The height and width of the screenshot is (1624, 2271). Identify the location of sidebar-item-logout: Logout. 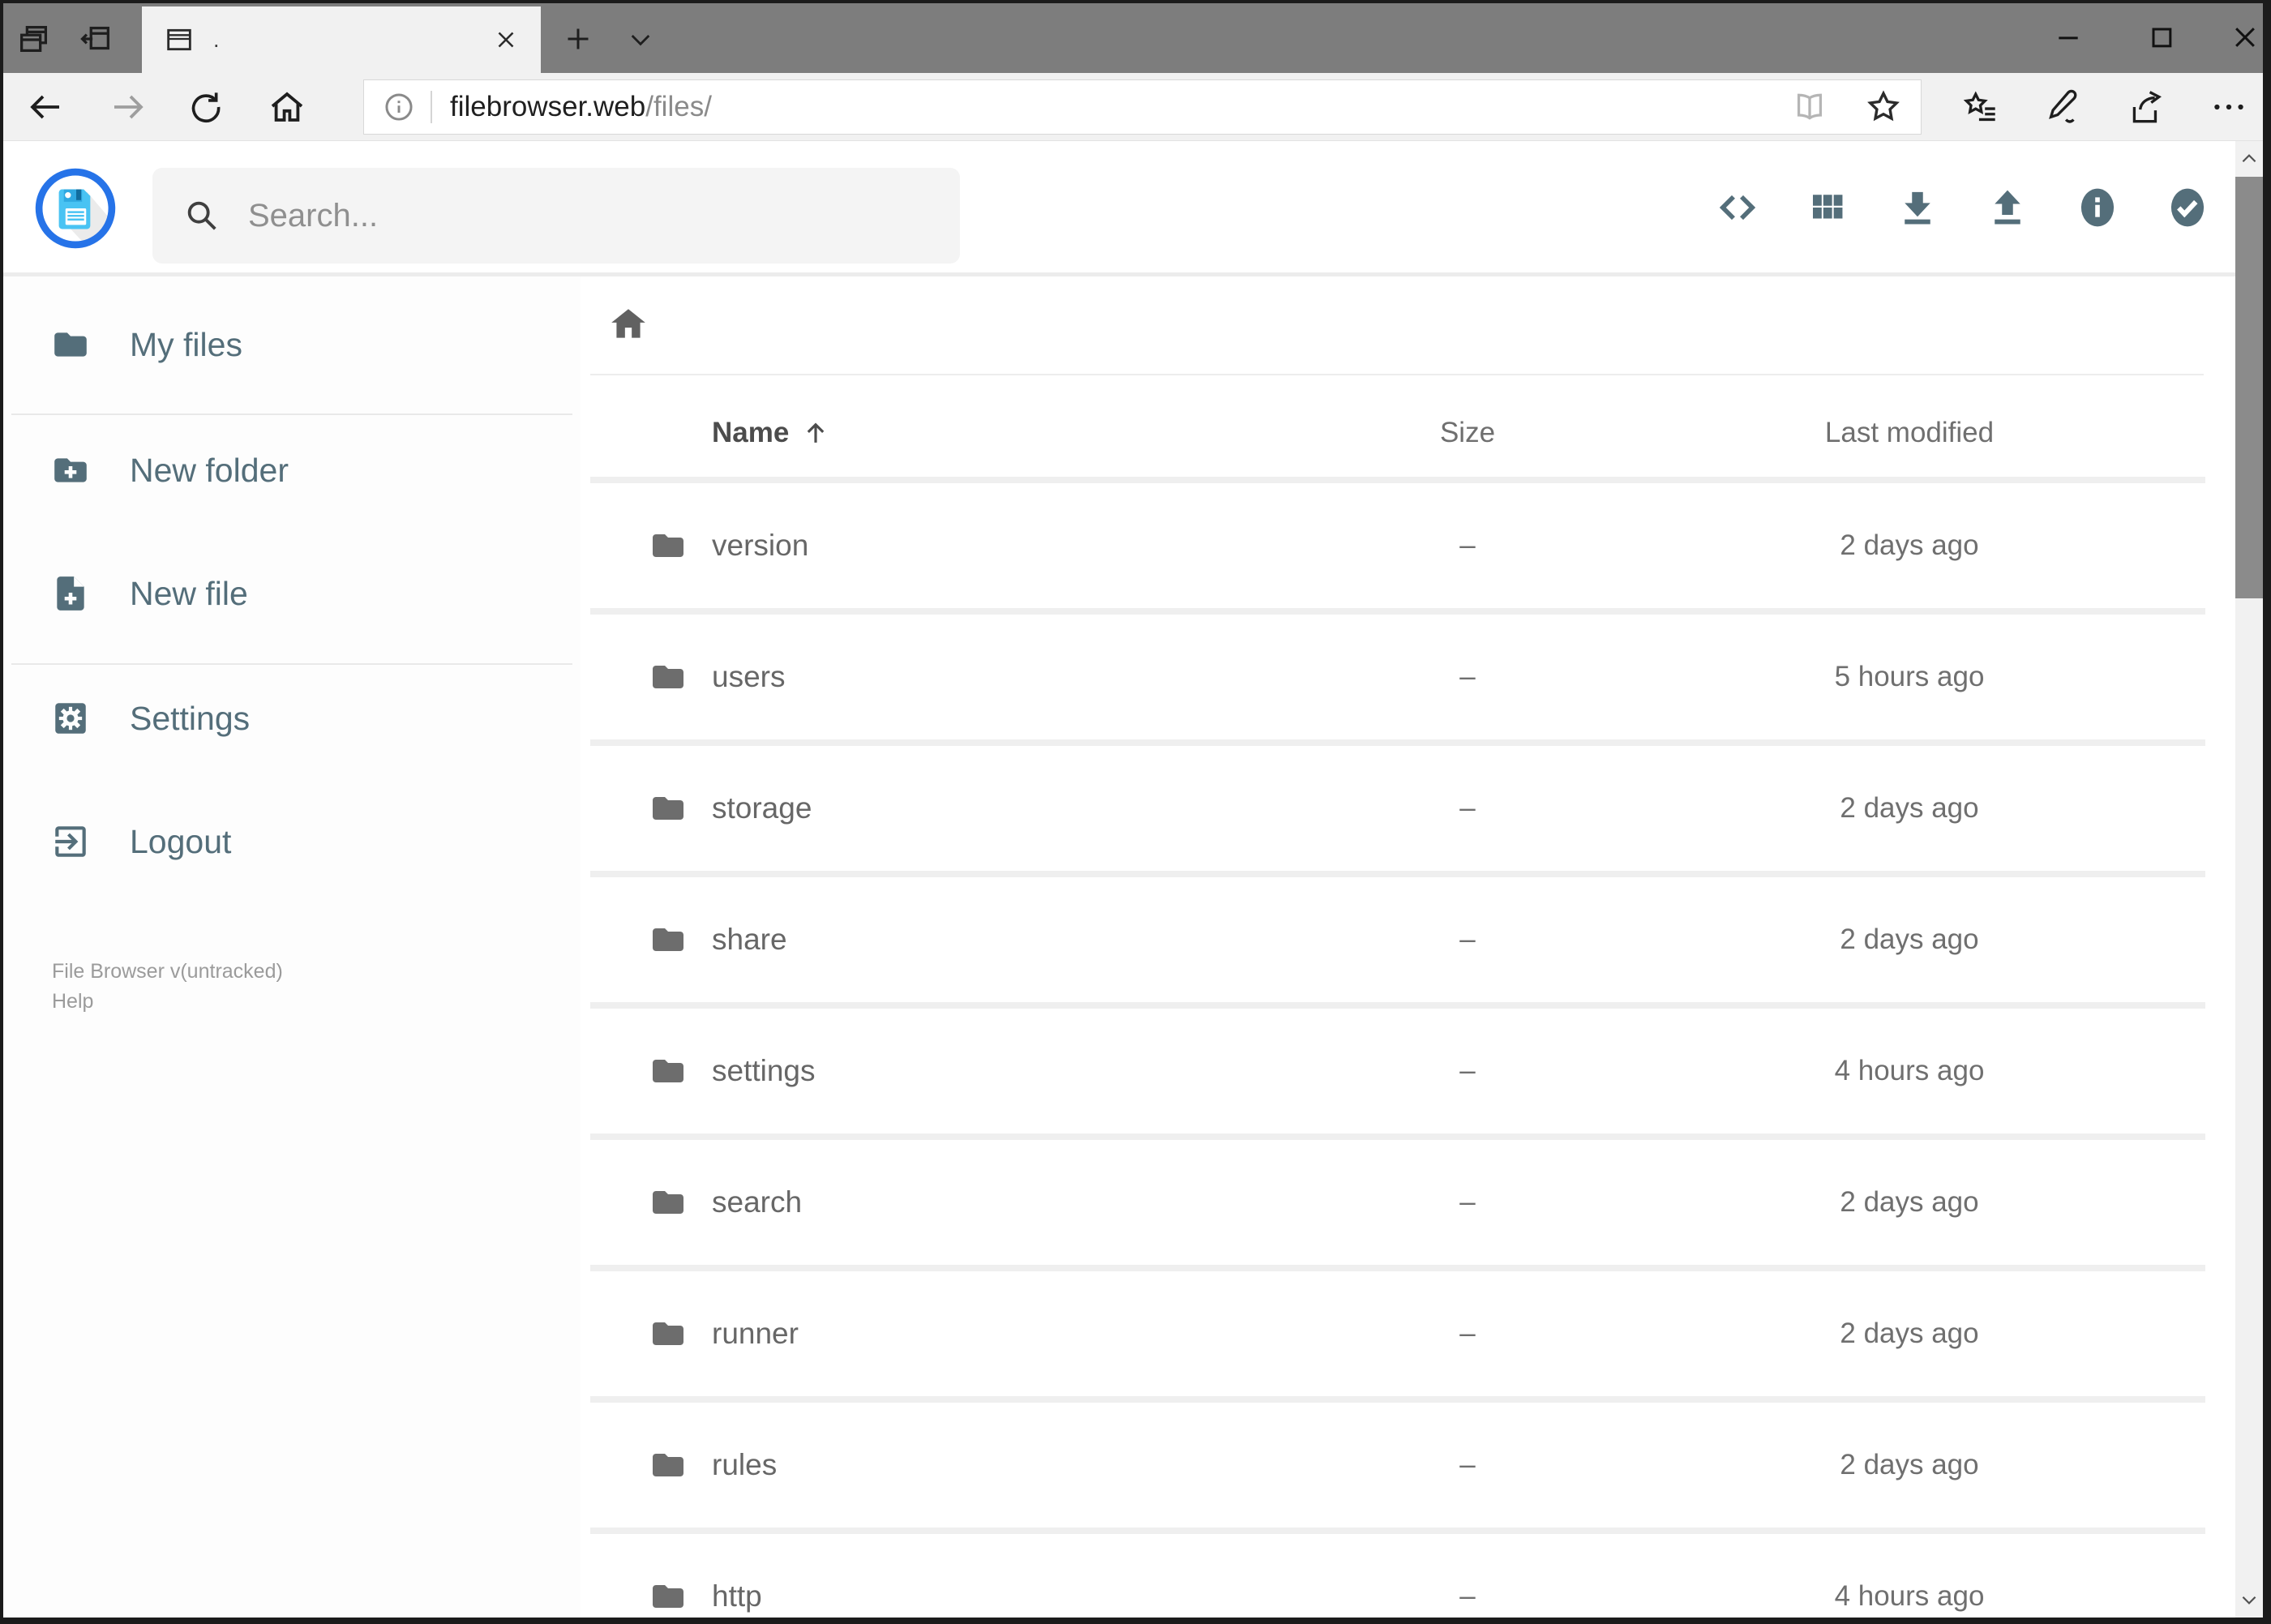
(292, 842).